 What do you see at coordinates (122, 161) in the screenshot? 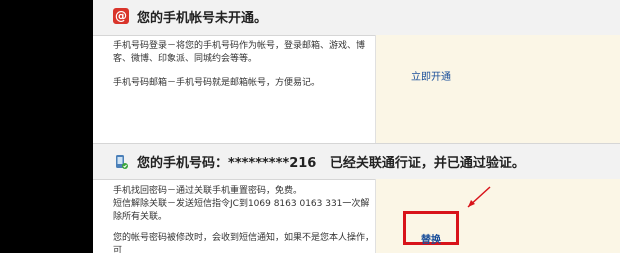
I see `phone-verified-icon` at bounding box center [122, 161].